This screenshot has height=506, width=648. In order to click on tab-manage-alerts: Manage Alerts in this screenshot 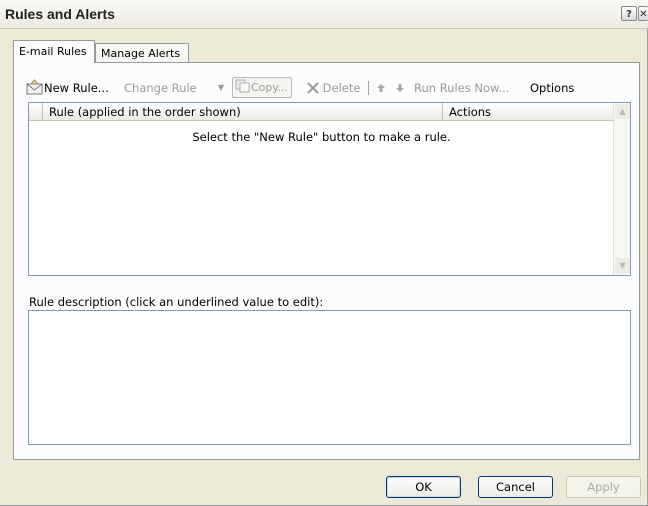, I will do `click(142, 52)`.